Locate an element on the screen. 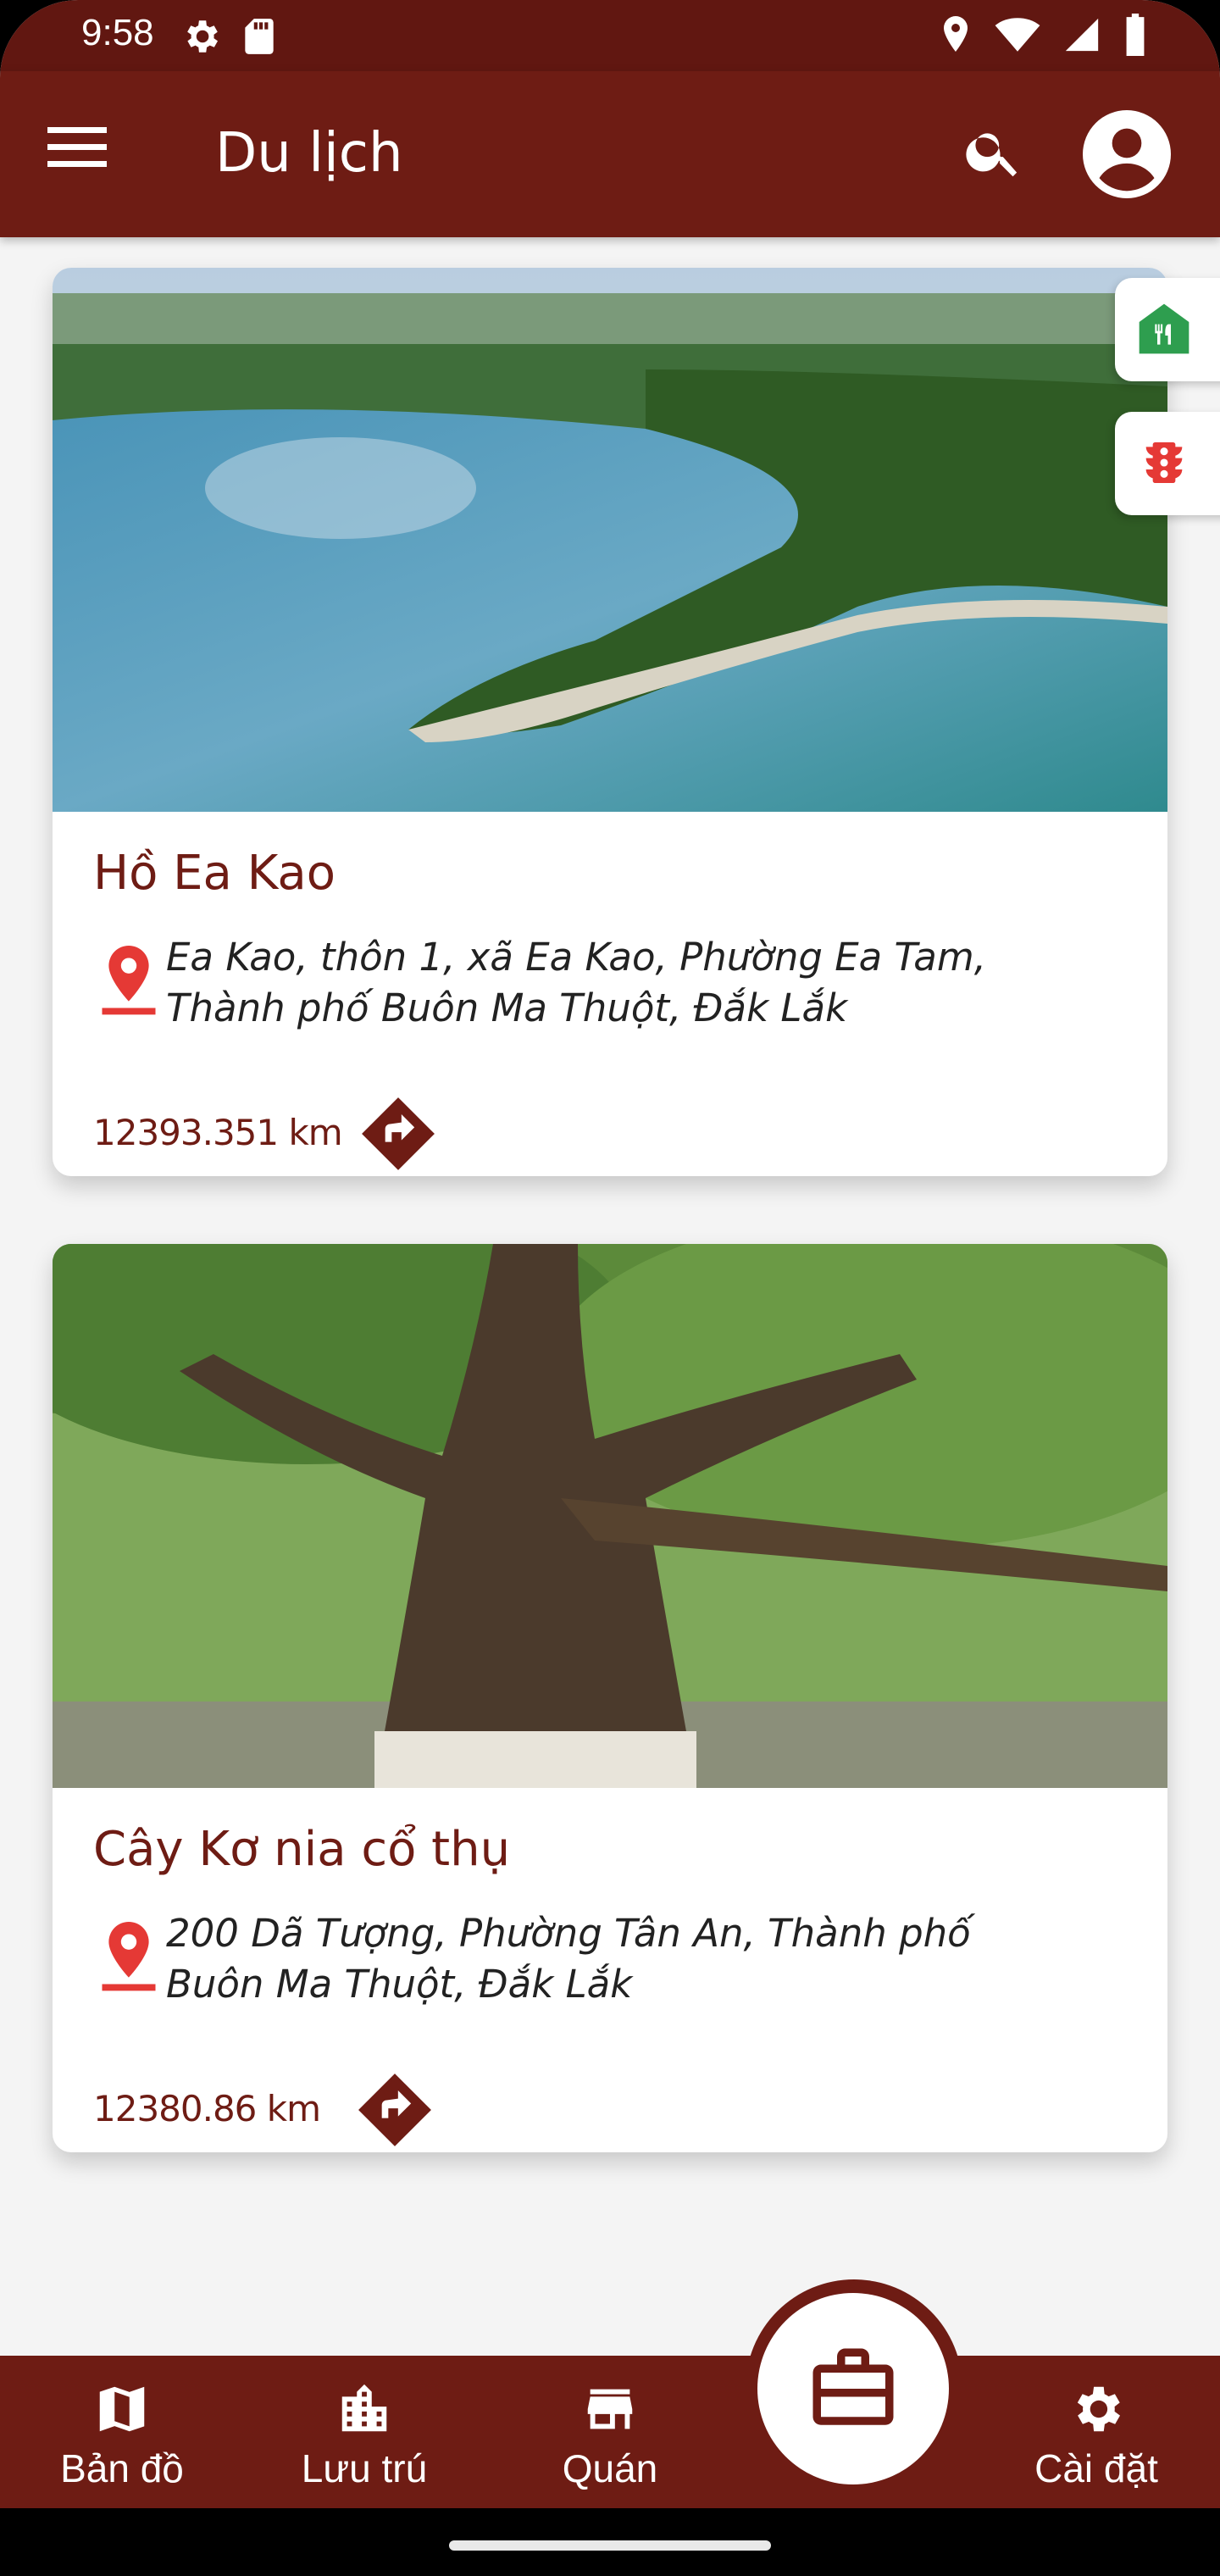 The height and width of the screenshot is (2576, 1220). status-time: 9:58 is located at coordinates (117, 32).